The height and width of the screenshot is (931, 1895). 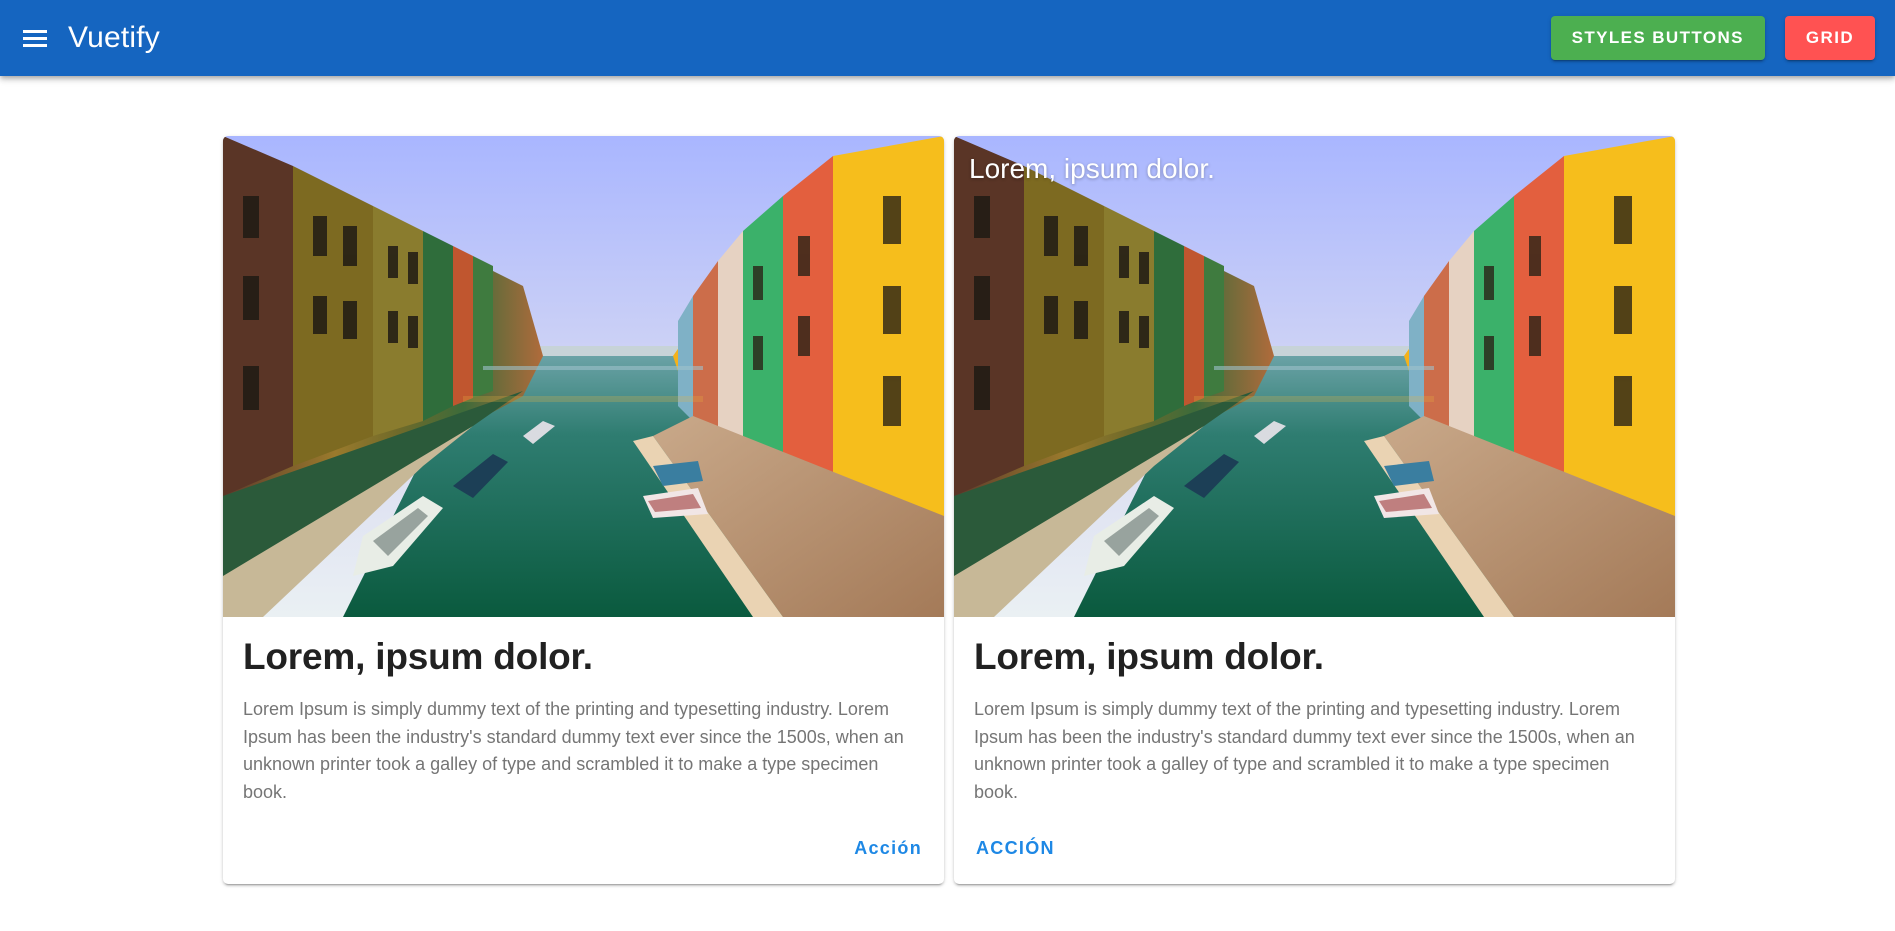 I want to click on menu-icon, so click(x=35, y=38).